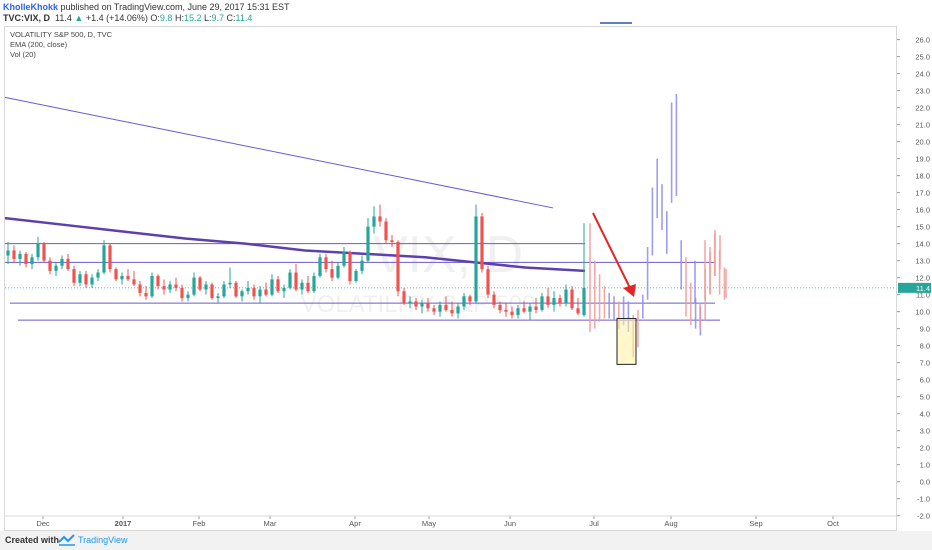 Image resolution: width=932 pixels, height=550 pixels. Describe the element at coordinates (922, 108) in the screenshot. I see `y-tick-label: 22.0` at that location.